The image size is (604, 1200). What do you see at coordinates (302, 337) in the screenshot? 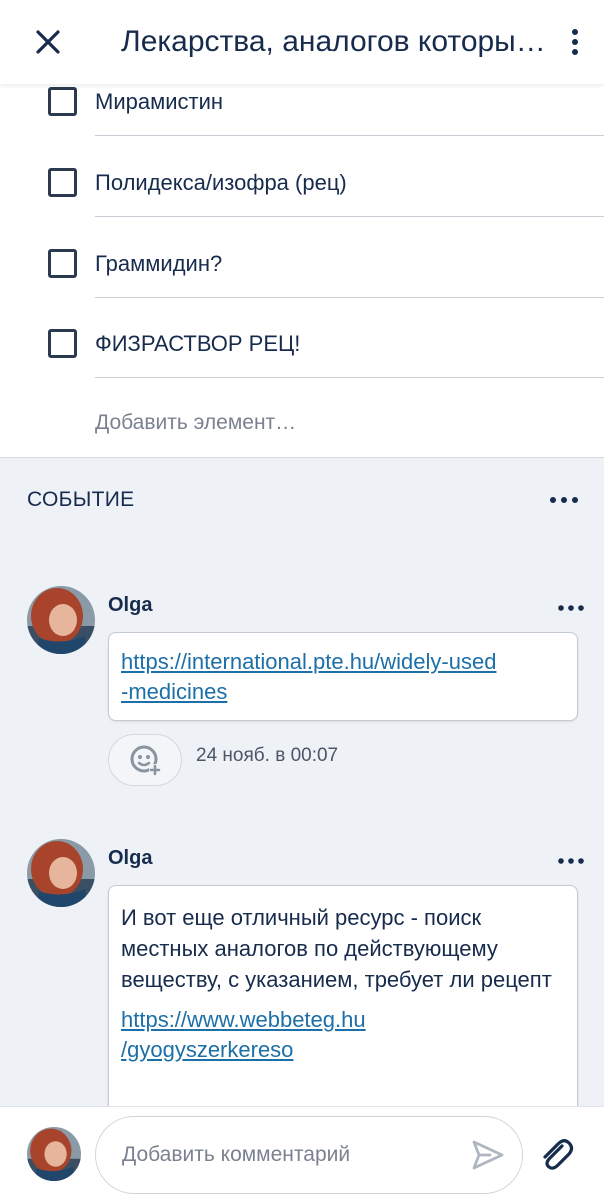
I see `checklist-item: ФИЗРАСТВОР РЕЦ!` at bounding box center [302, 337].